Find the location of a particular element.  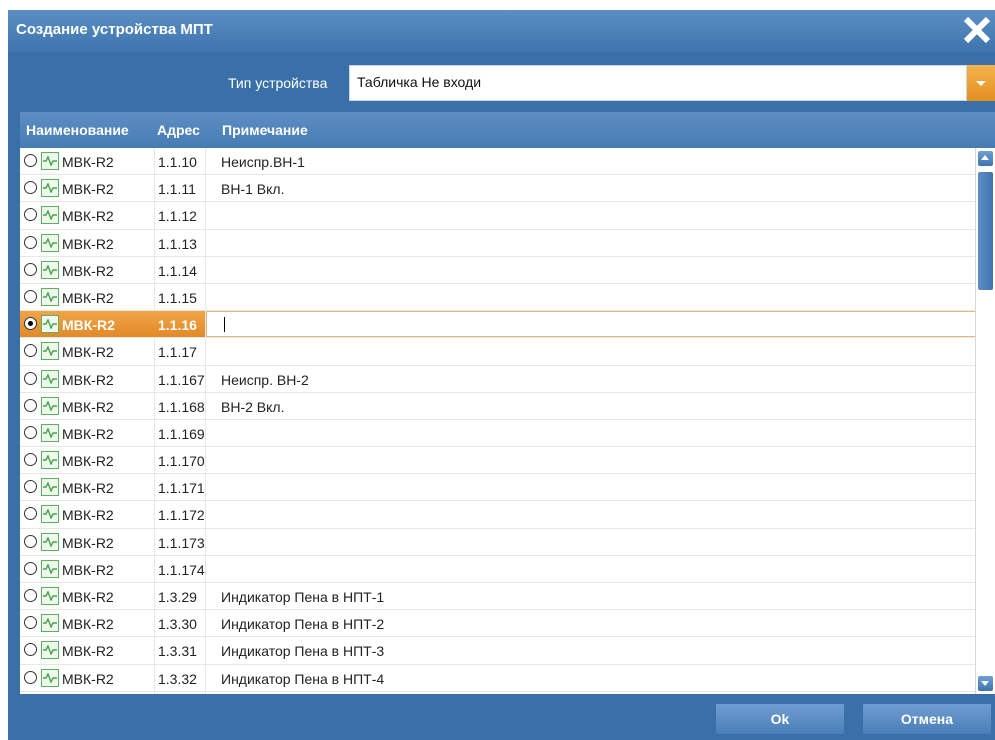

vertical-scrollbar is located at coordinates (985, 421).